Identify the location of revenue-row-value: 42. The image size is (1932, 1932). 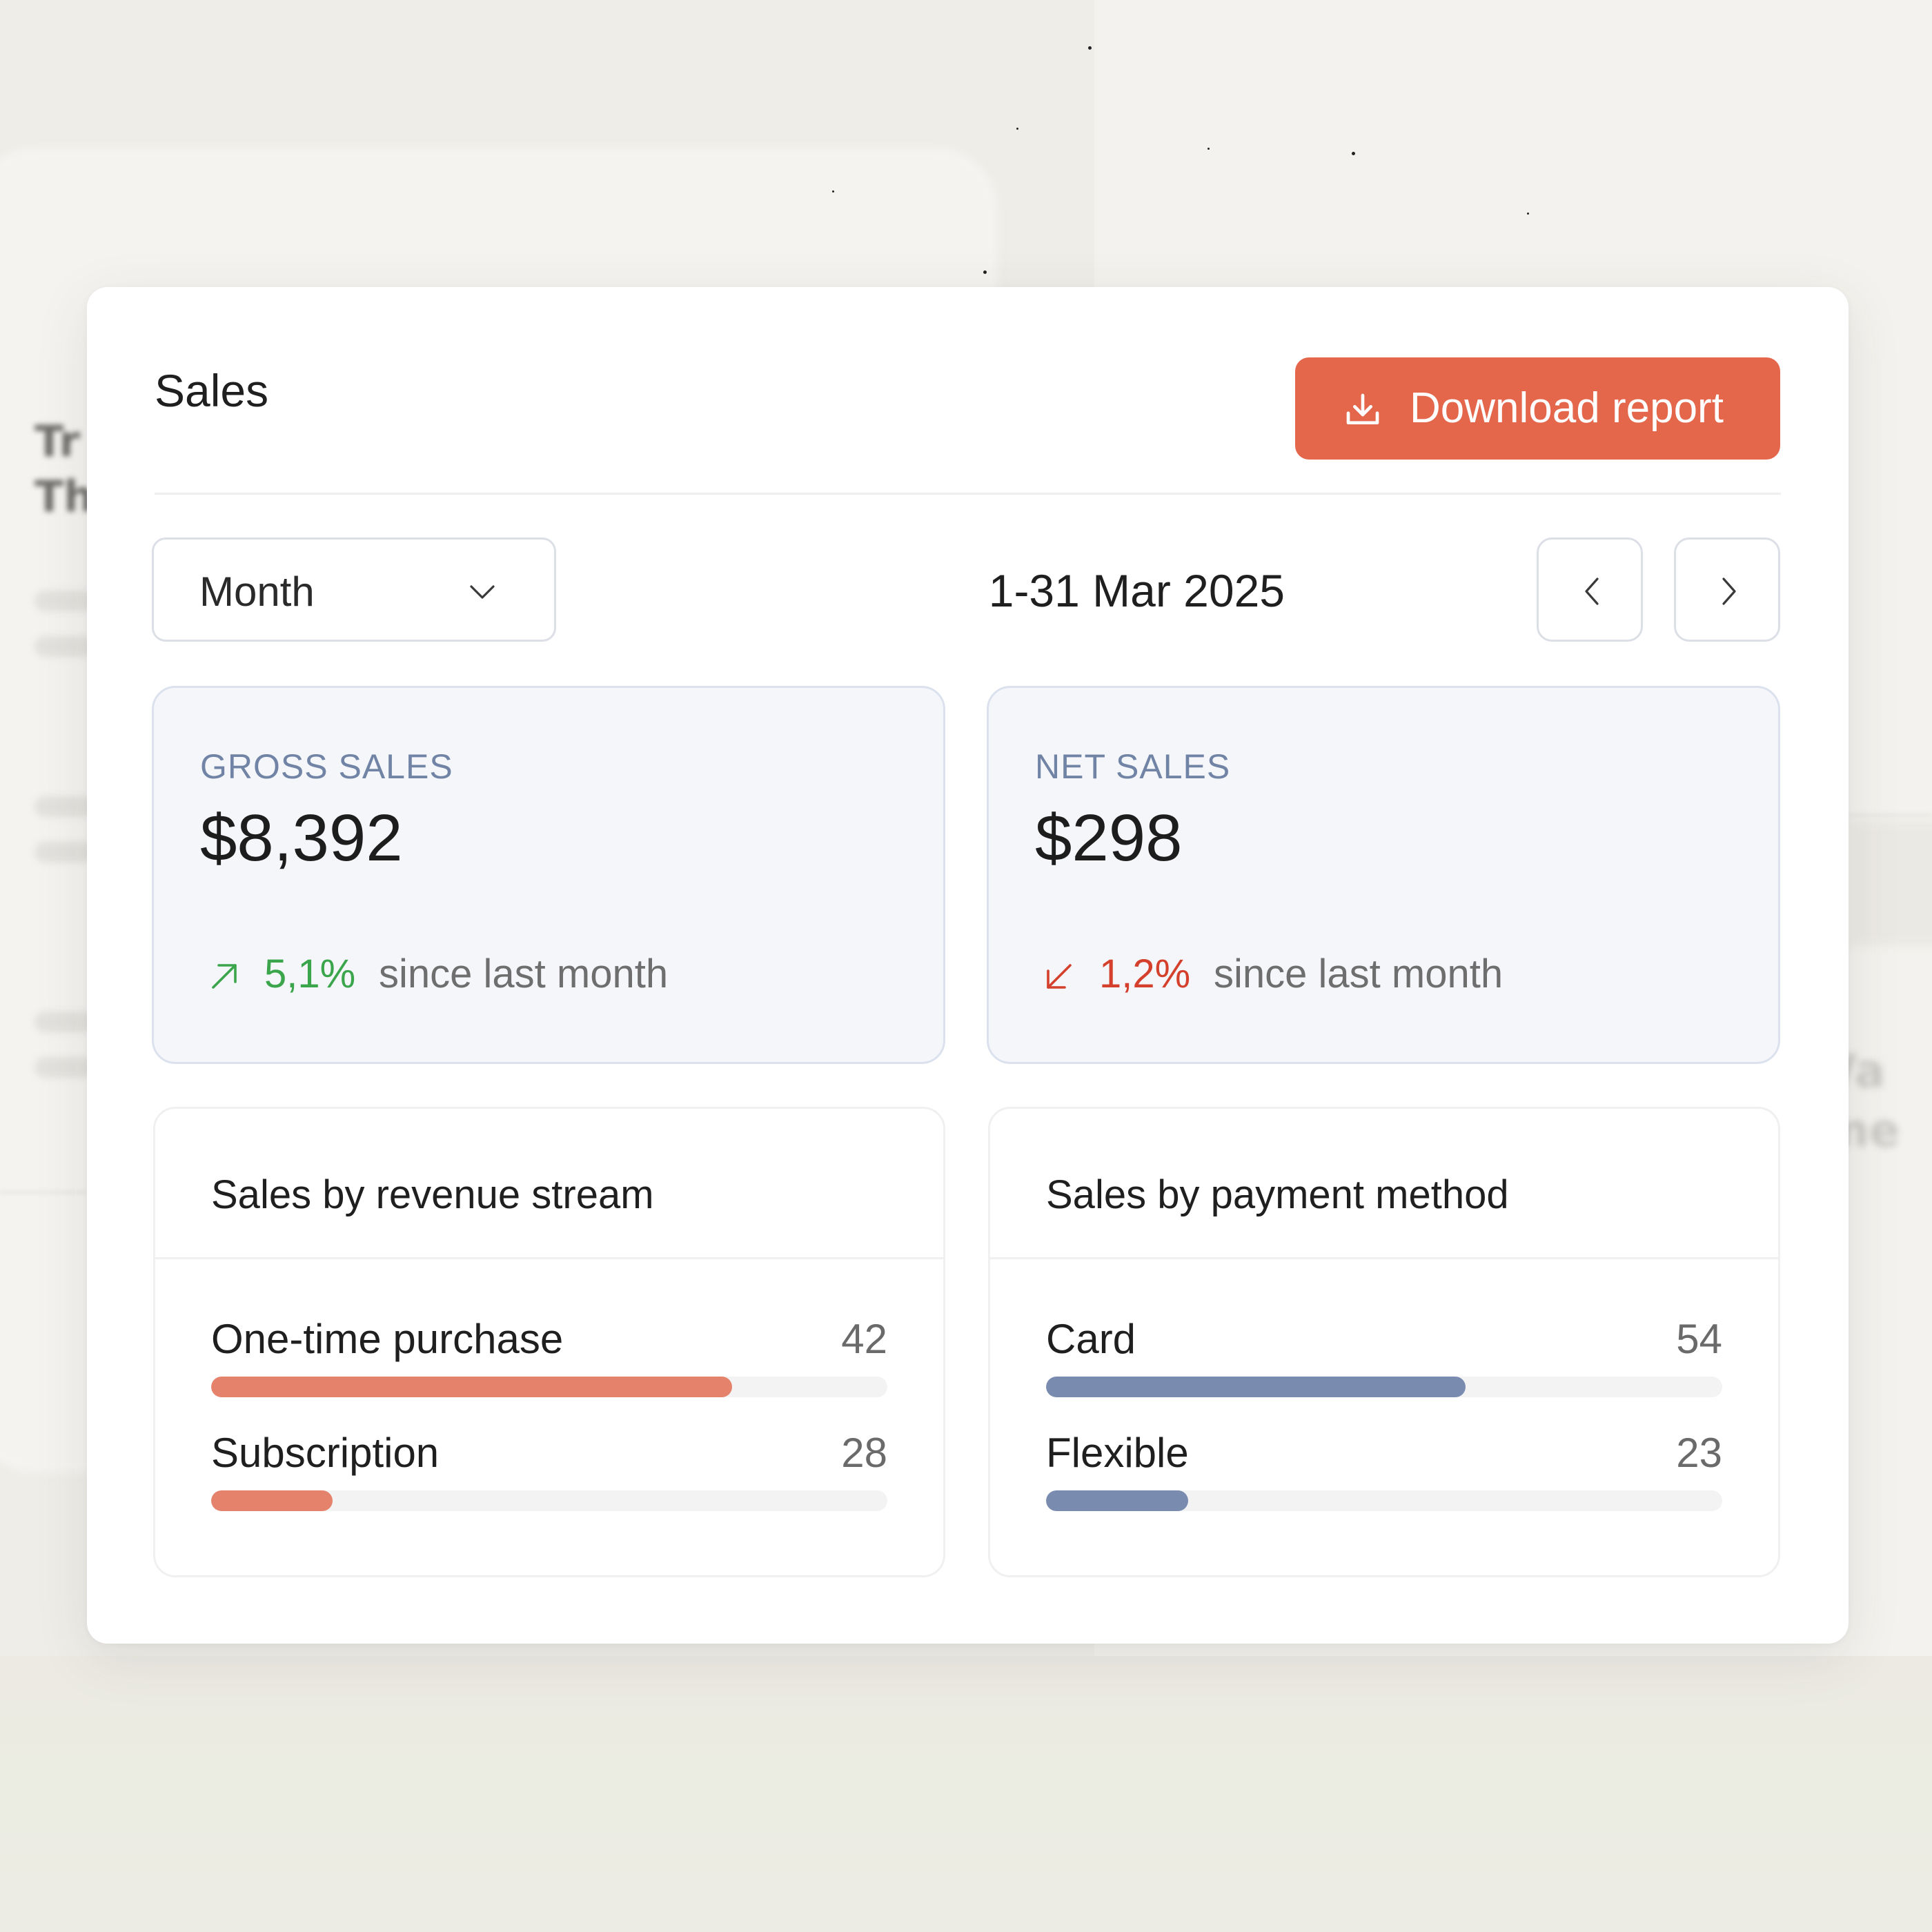
(864, 1339).